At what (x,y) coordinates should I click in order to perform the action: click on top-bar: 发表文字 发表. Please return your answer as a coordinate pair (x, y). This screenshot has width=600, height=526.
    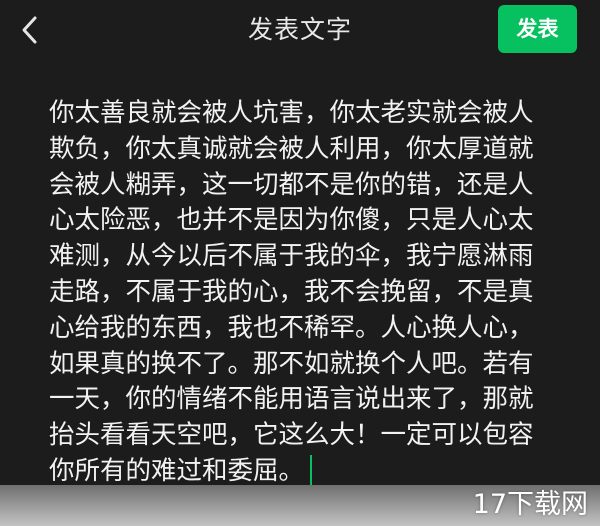
    Looking at the image, I should click on (300, 31).